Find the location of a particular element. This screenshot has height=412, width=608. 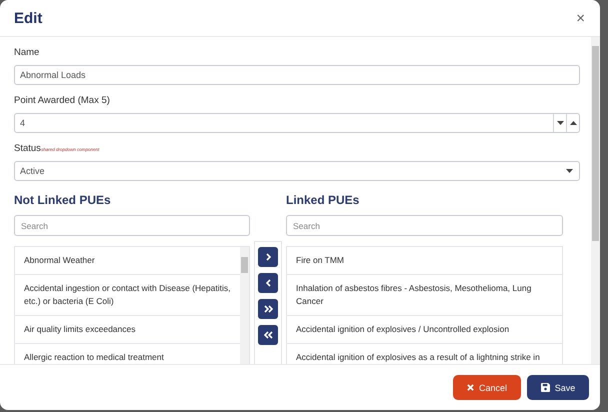

caret-up-icon is located at coordinates (573, 123).